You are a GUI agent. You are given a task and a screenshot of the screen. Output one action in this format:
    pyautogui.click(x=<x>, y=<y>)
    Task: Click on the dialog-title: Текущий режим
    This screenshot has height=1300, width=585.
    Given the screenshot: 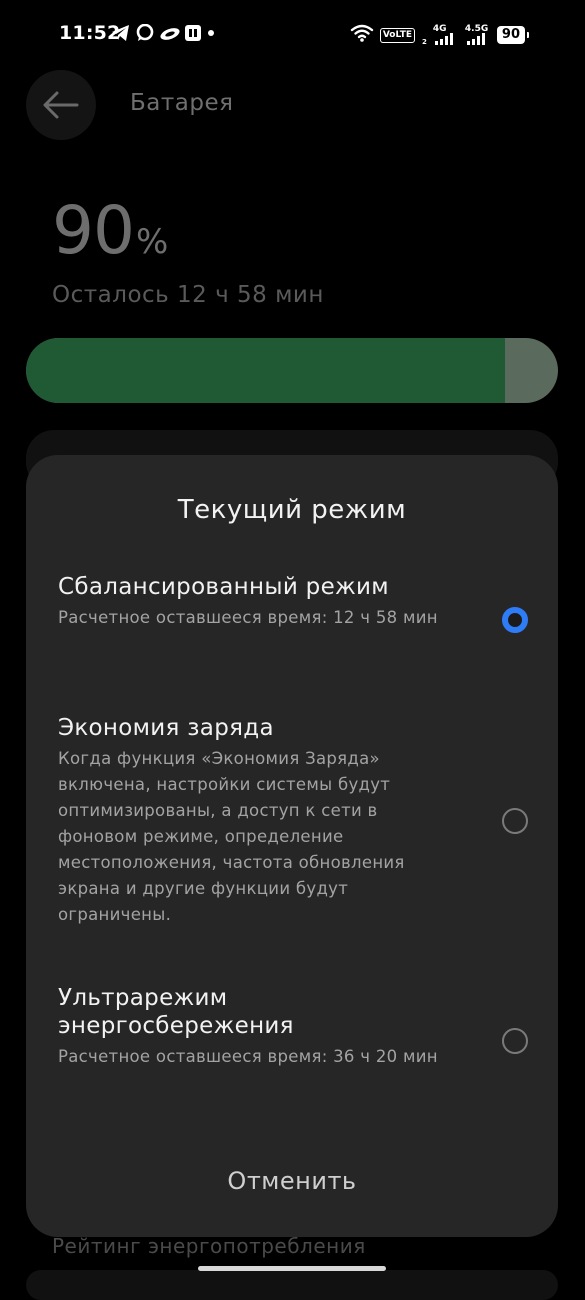 What is the action you would take?
    pyautogui.click(x=292, y=510)
    